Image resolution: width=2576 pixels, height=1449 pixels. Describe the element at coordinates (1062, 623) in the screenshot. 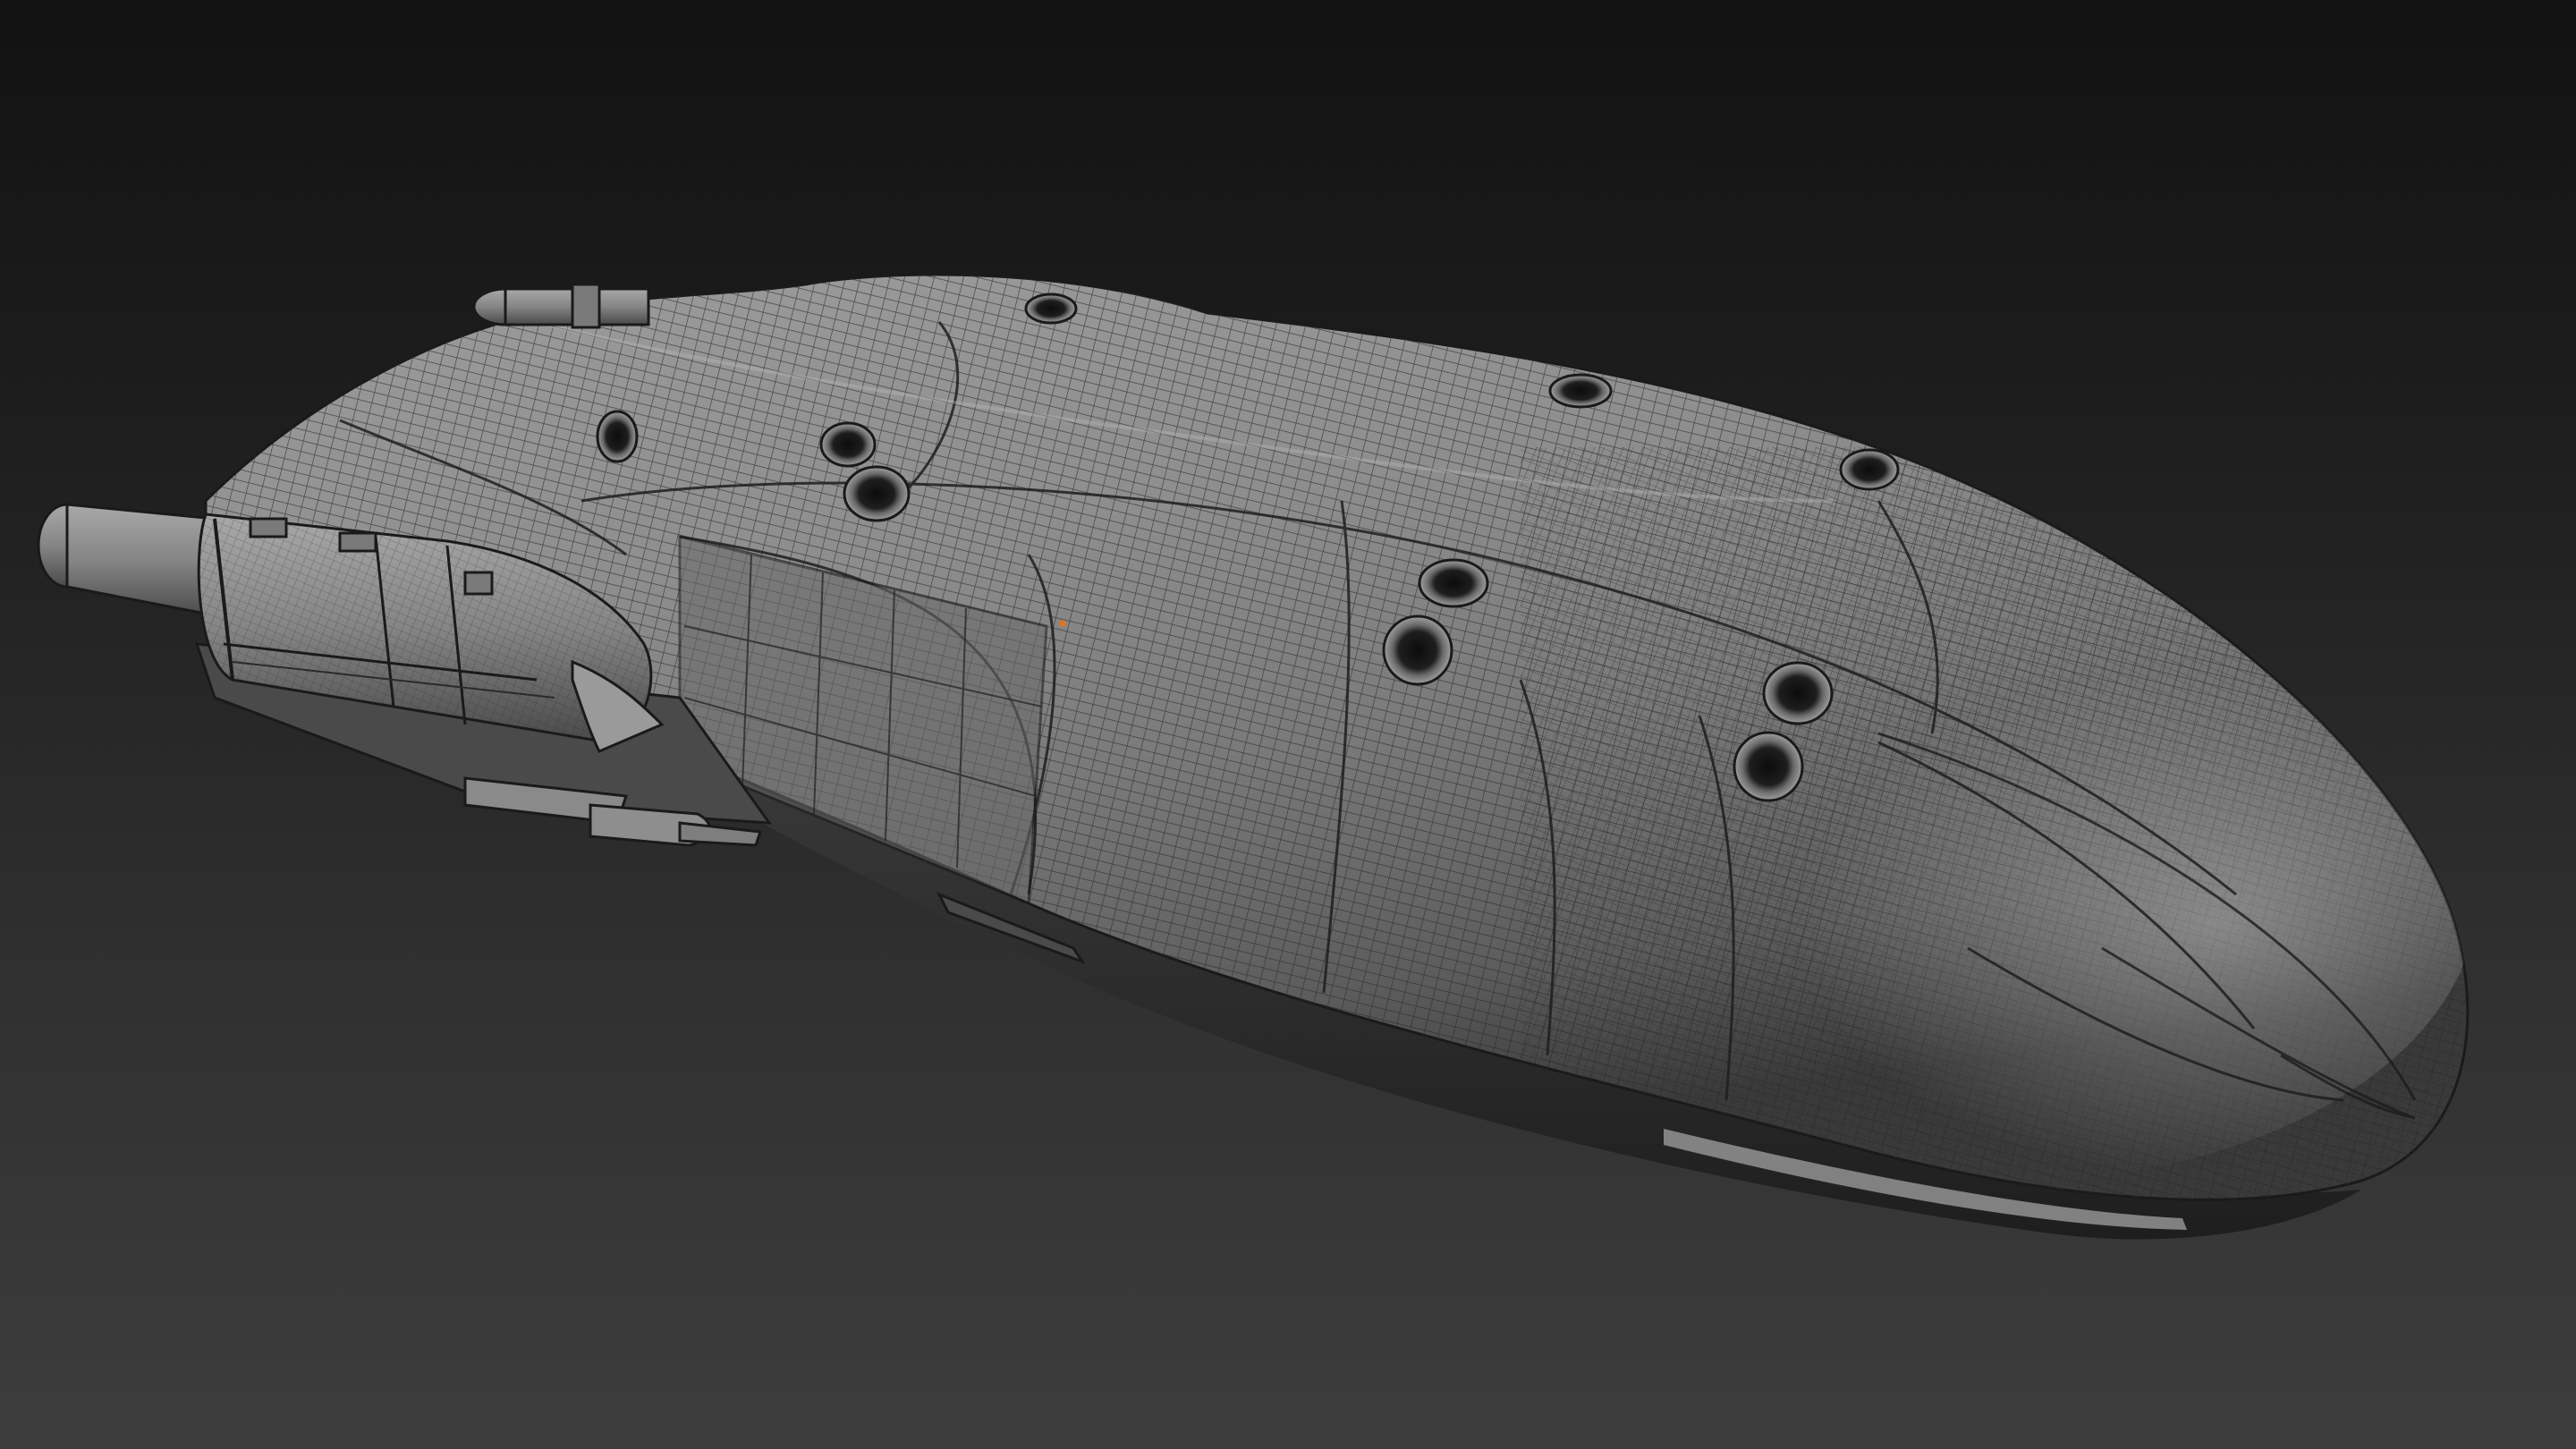

I see `vertex-marker-icon` at that location.